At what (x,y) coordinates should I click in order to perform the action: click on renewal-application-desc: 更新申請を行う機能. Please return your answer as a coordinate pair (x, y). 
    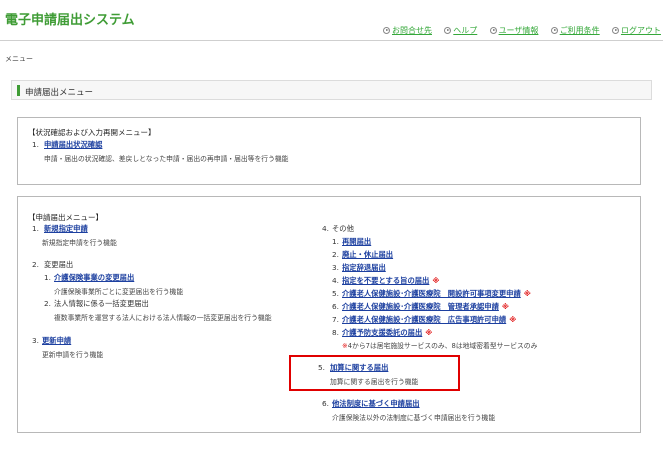
    Looking at the image, I should click on (73, 355).